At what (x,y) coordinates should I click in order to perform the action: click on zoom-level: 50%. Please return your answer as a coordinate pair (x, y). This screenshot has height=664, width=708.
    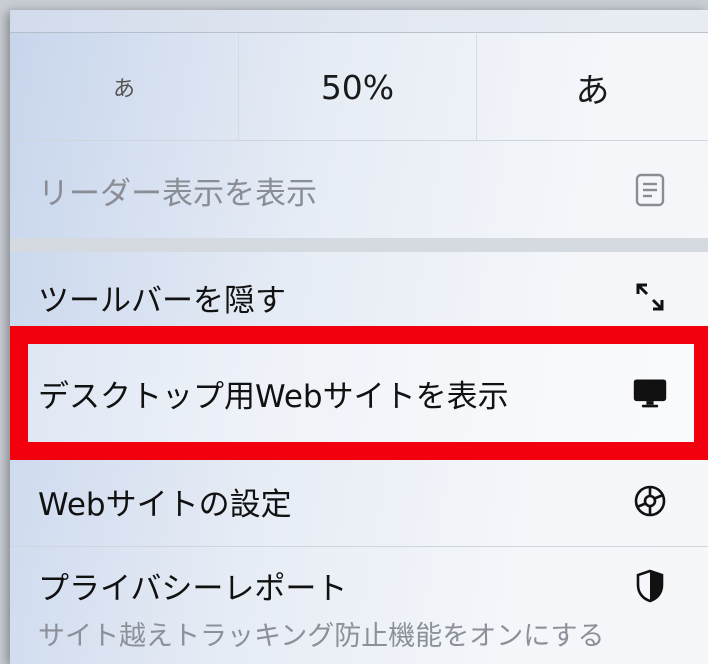
    Looking at the image, I should click on (358, 87).